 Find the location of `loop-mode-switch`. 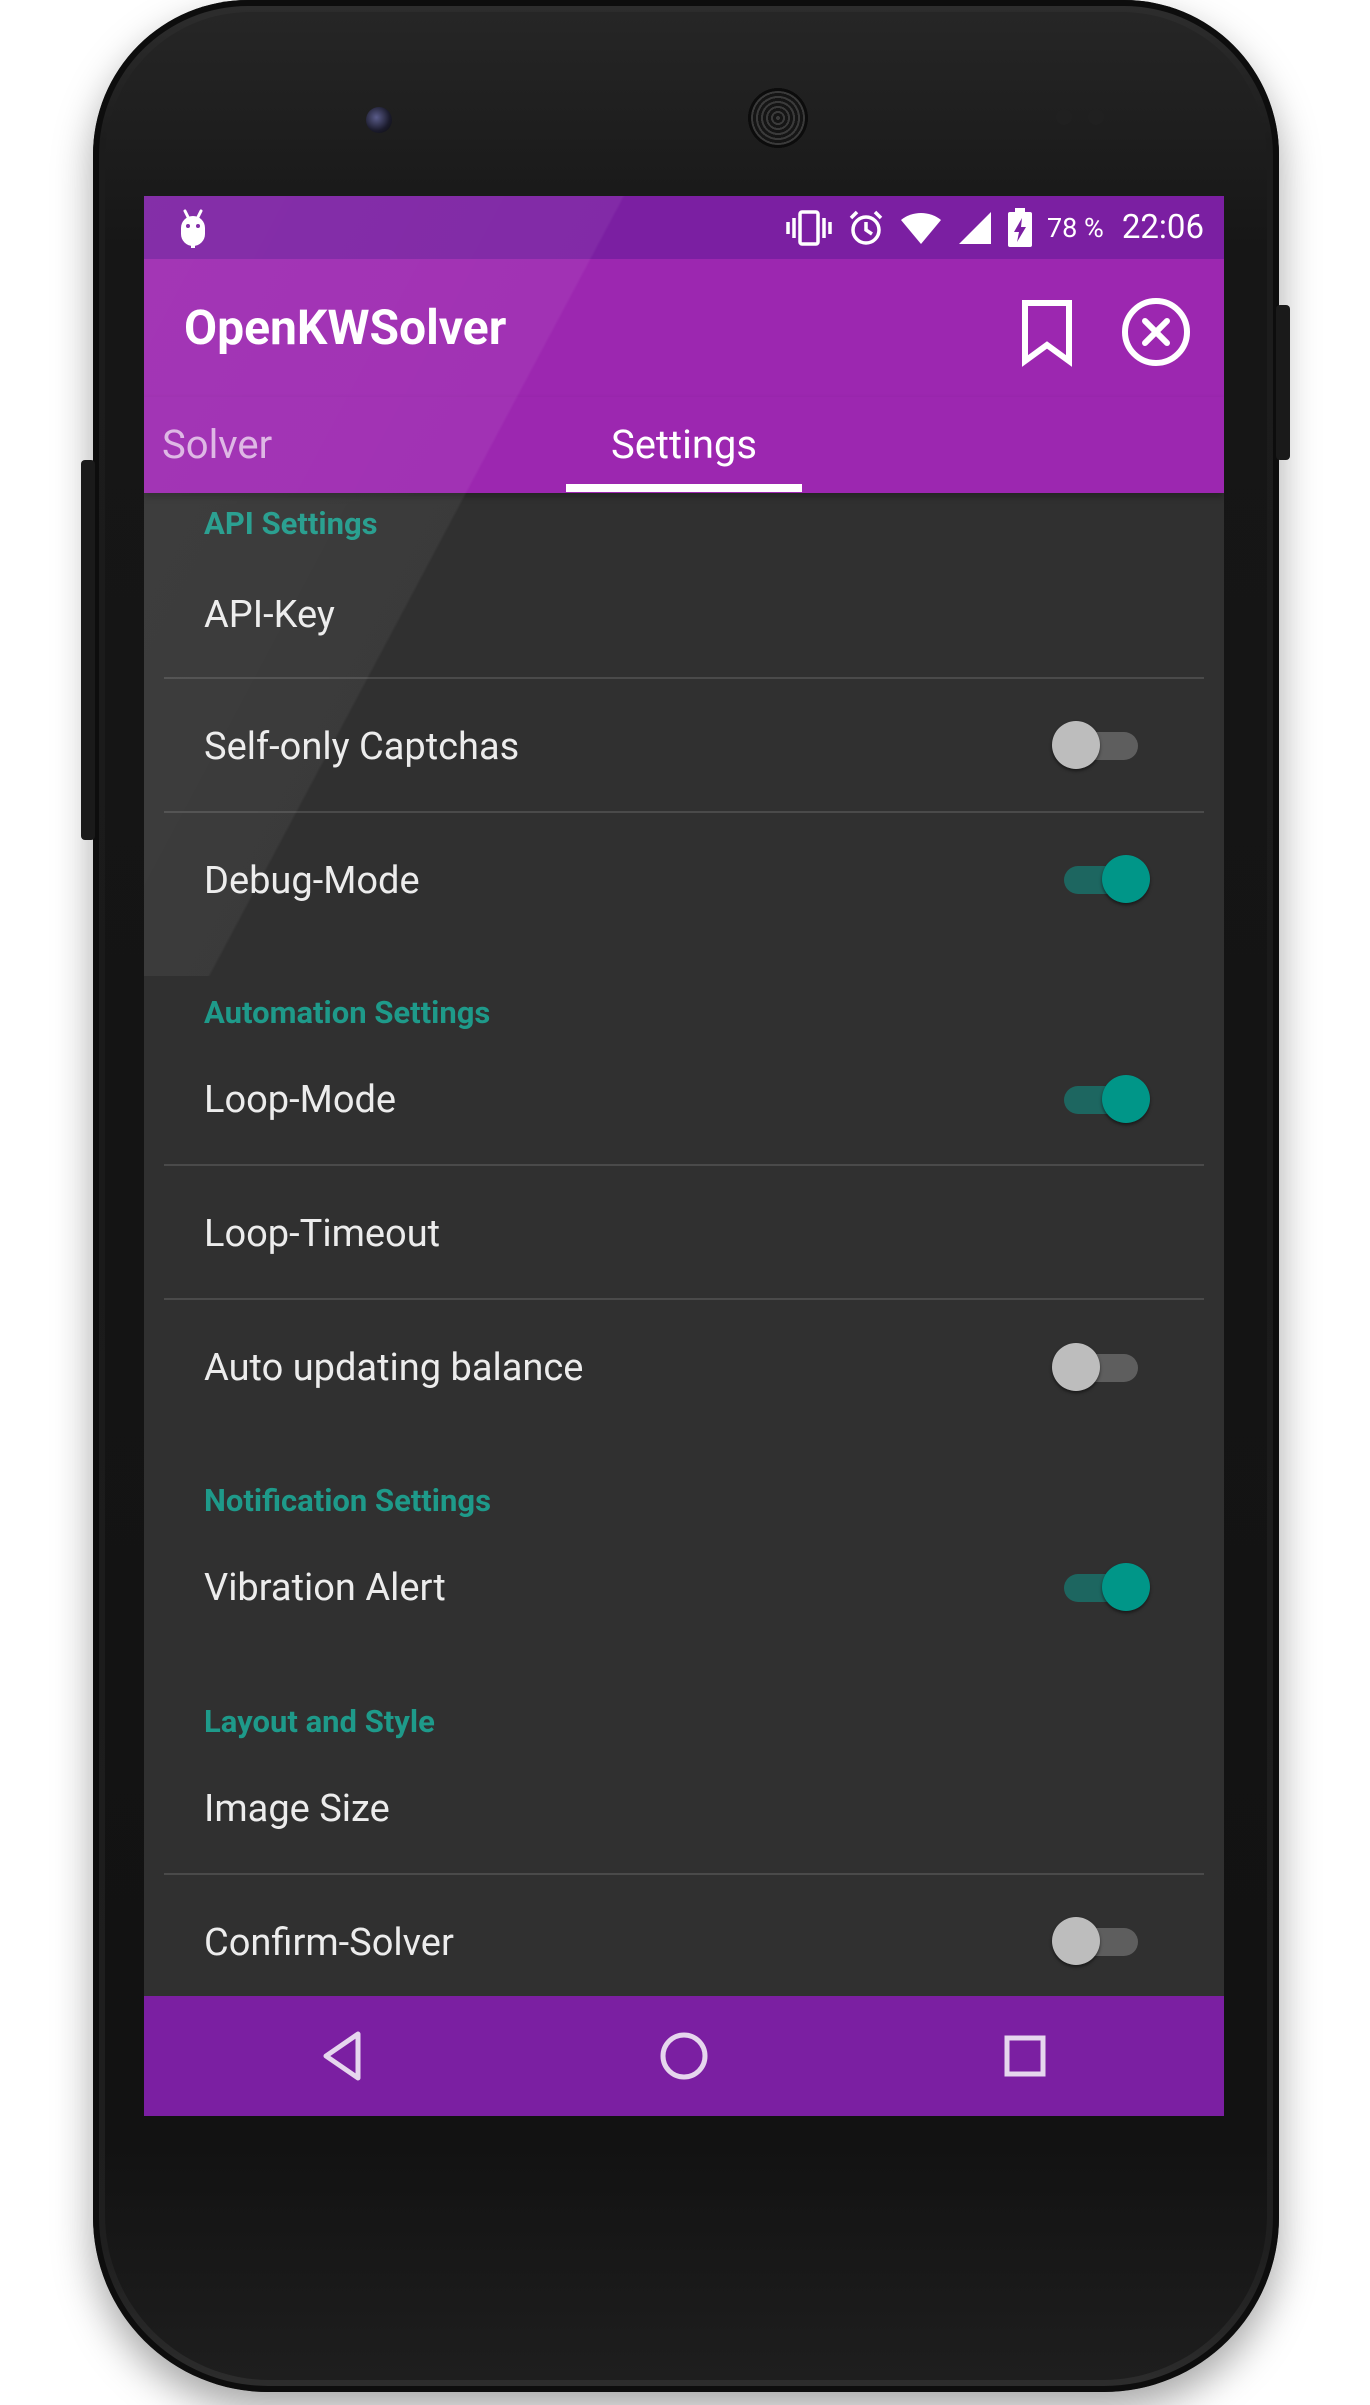

loop-mode-switch is located at coordinates (1102, 1097).